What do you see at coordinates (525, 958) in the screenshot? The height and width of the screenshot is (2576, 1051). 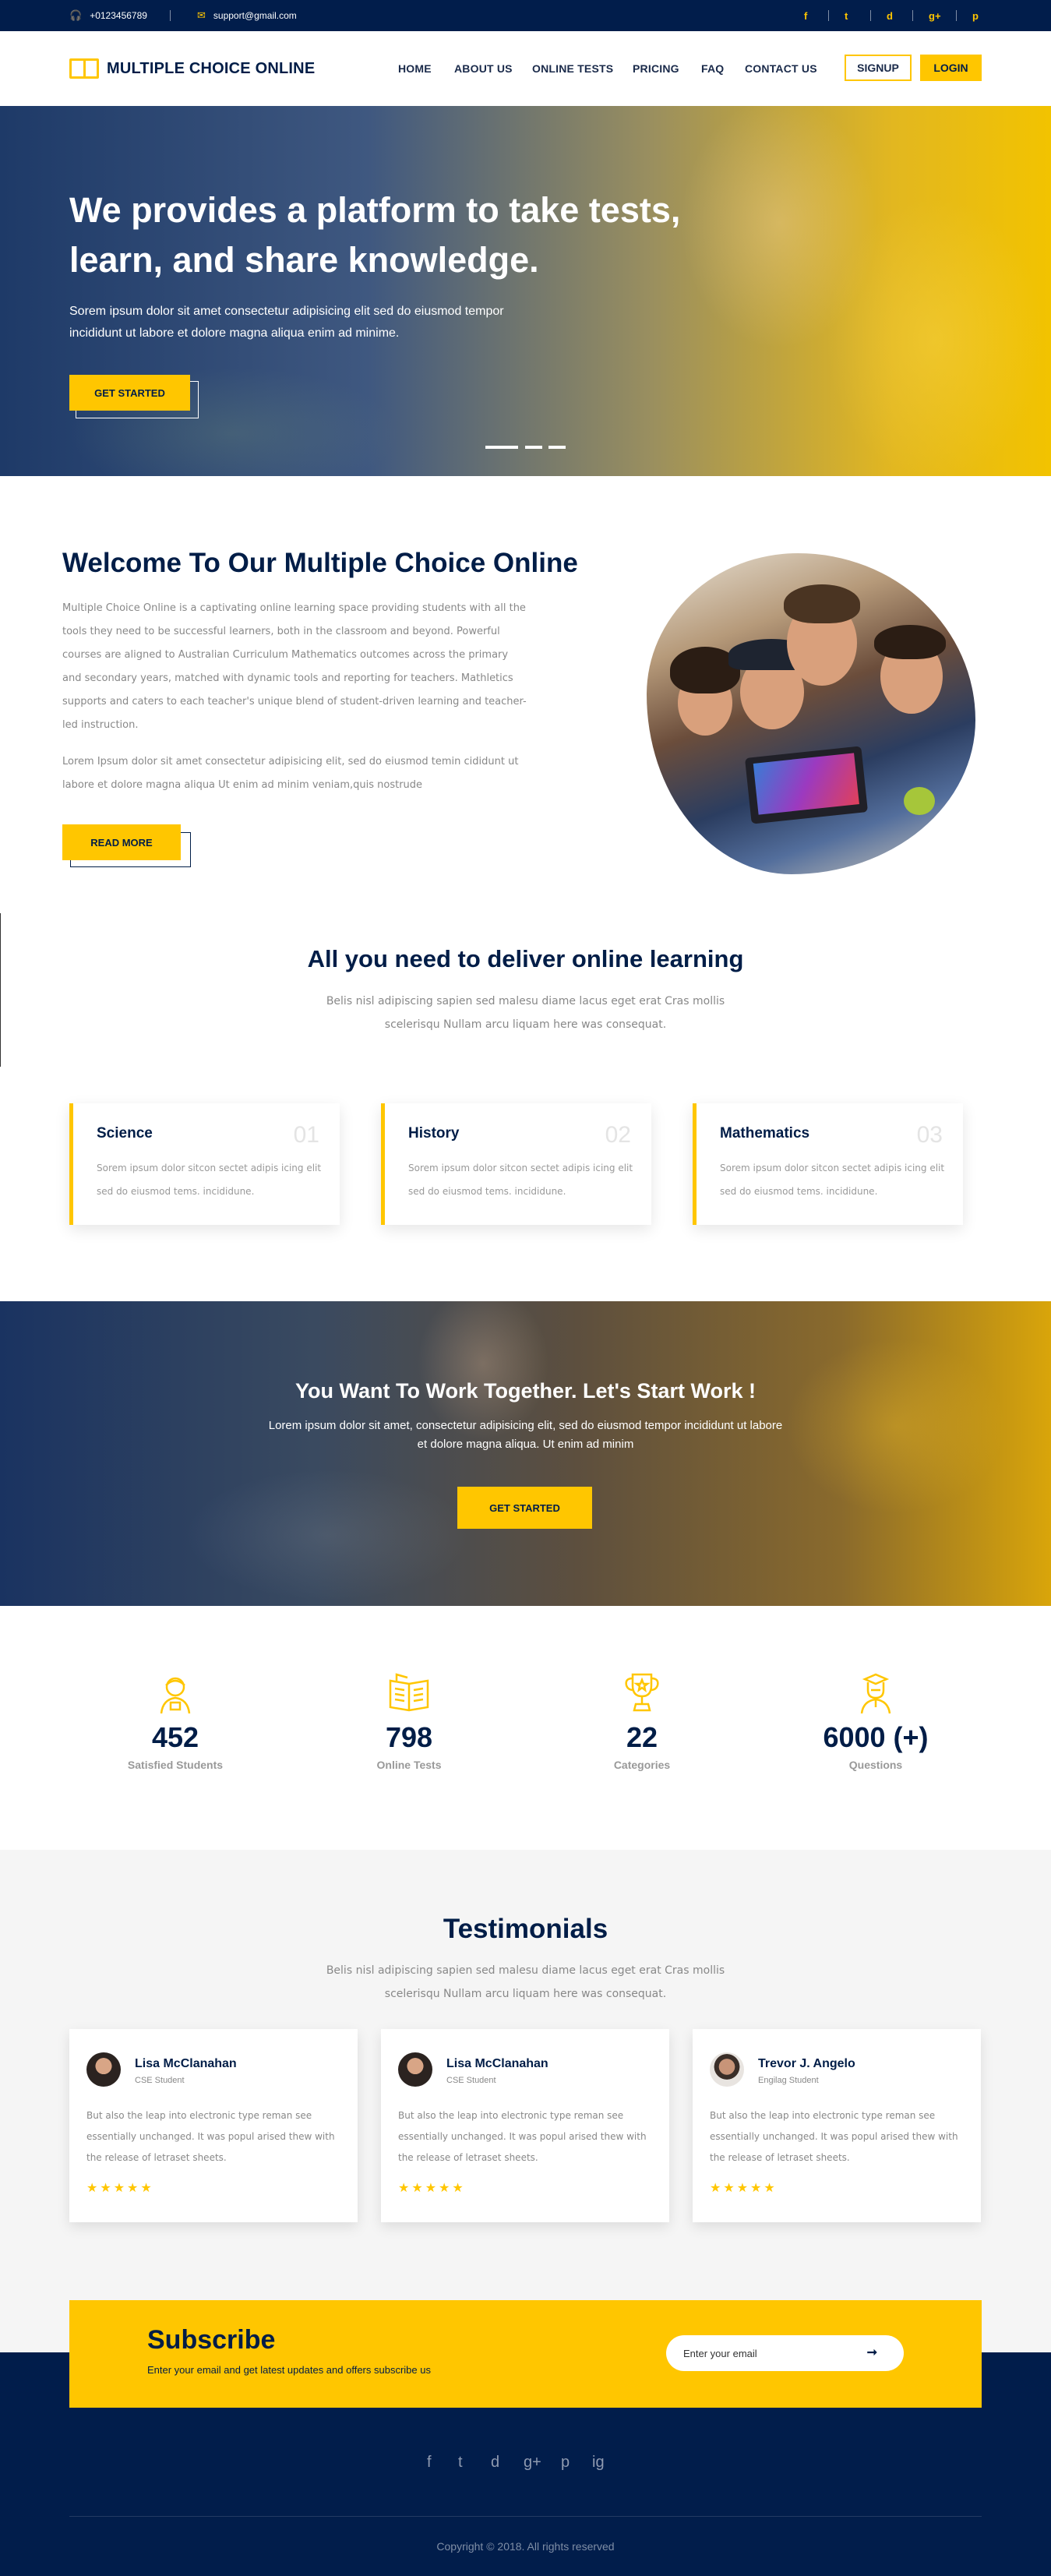 I see `features-title: All you need to deliver online learning` at bounding box center [525, 958].